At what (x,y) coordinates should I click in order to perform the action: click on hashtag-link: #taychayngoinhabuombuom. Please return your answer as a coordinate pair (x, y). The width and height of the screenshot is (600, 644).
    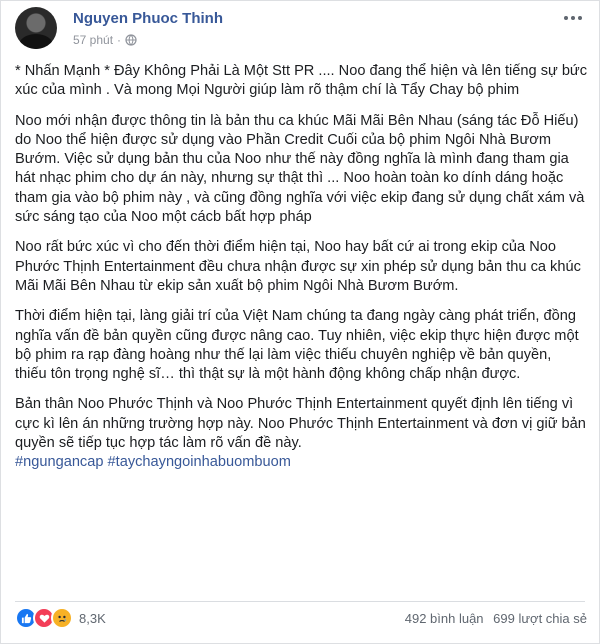
    Looking at the image, I should click on (199, 462).